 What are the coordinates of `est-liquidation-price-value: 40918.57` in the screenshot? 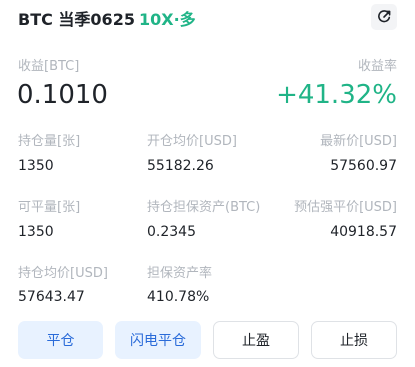 It's located at (363, 232).